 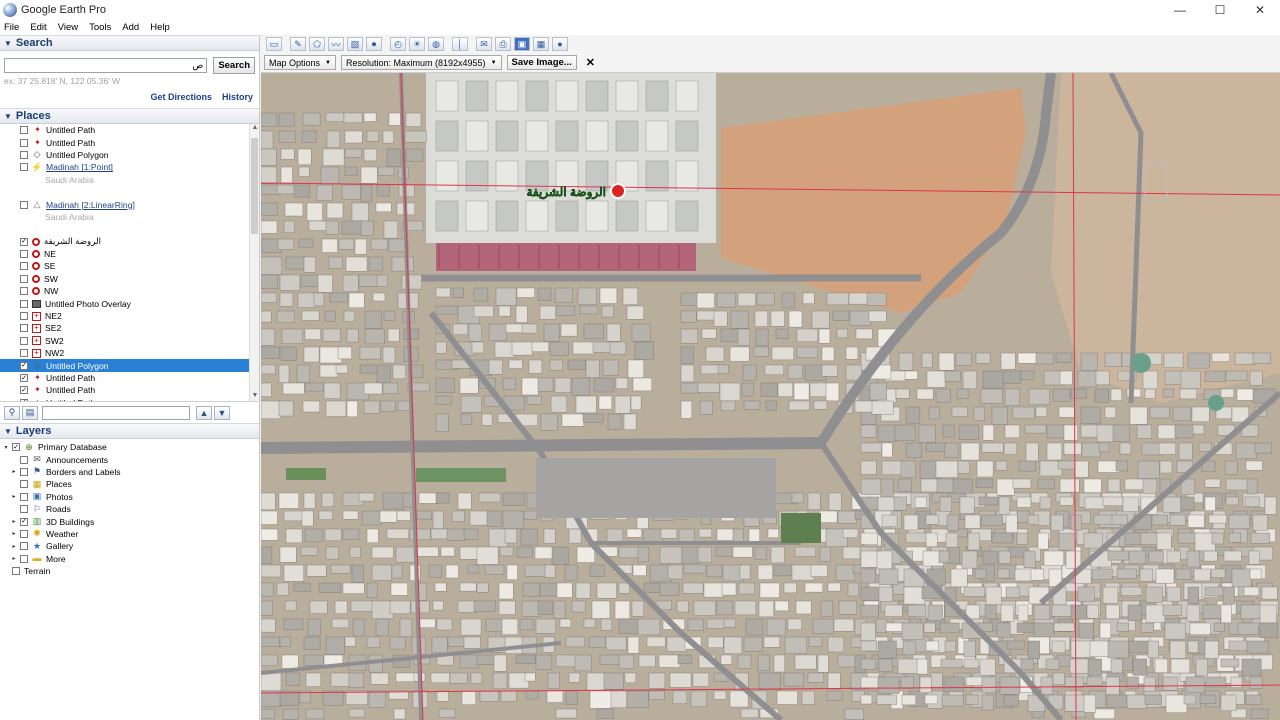 What do you see at coordinates (129, 155) in the screenshot?
I see `places-item: ◇ Untitled Polygon` at bounding box center [129, 155].